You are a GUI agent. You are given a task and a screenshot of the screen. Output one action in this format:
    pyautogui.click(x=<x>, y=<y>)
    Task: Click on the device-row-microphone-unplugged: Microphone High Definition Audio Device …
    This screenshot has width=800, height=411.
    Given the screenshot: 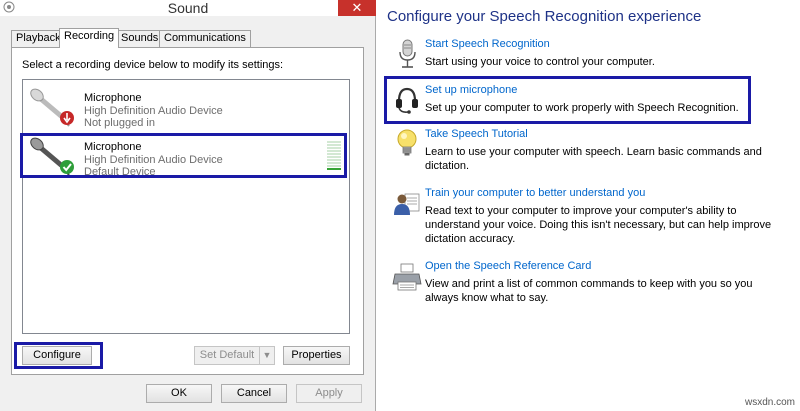 What is the action you would take?
    pyautogui.click(x=186, y=107)
    